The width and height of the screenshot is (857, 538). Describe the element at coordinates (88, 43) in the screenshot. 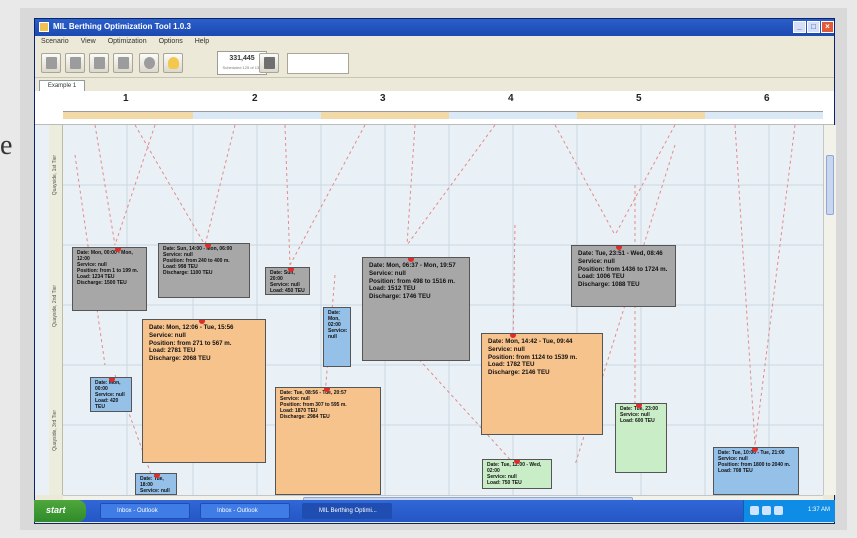

I see `menu-view: View` at that location.